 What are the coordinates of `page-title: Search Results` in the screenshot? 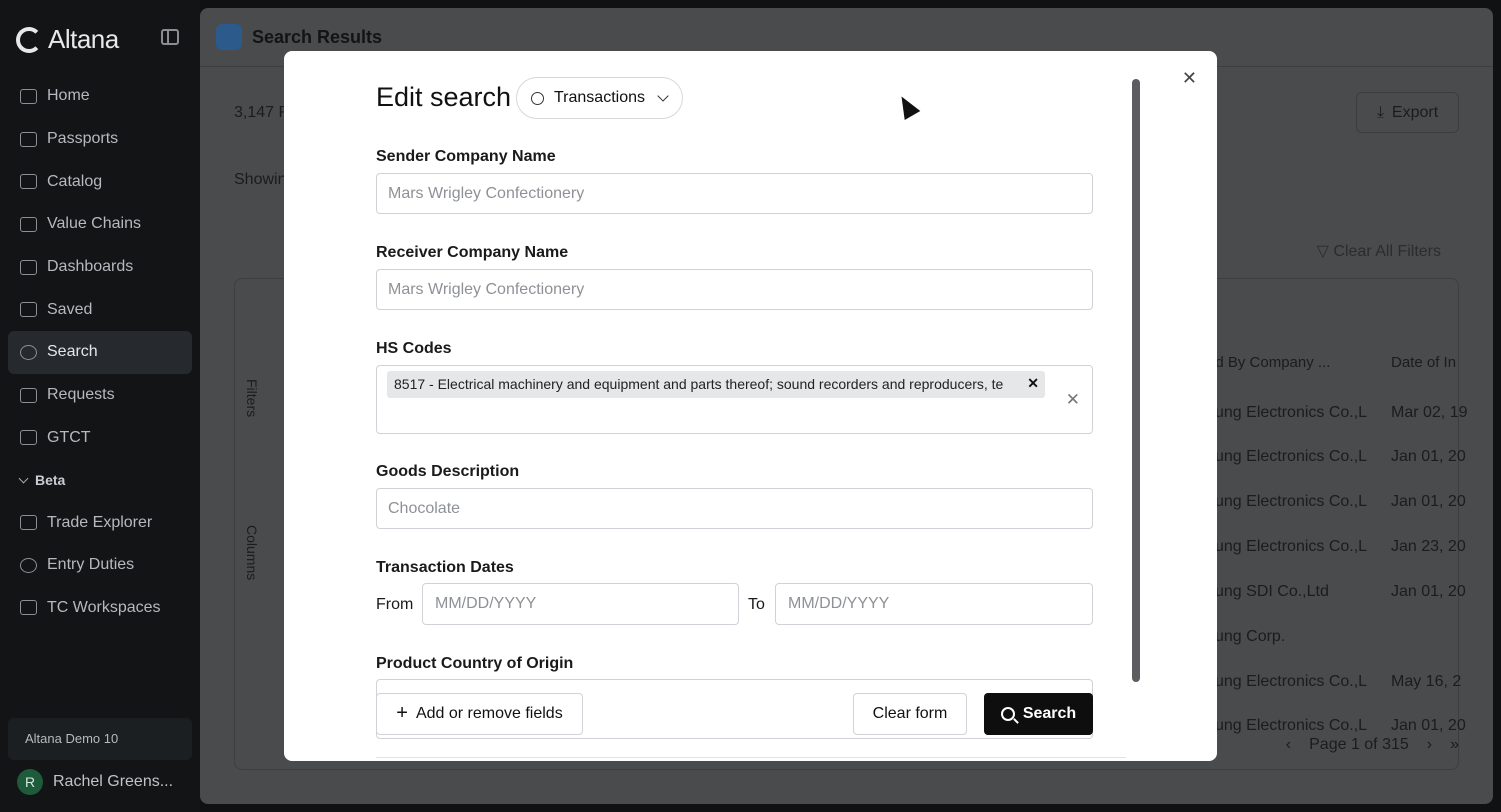 It's located at (317, 36).